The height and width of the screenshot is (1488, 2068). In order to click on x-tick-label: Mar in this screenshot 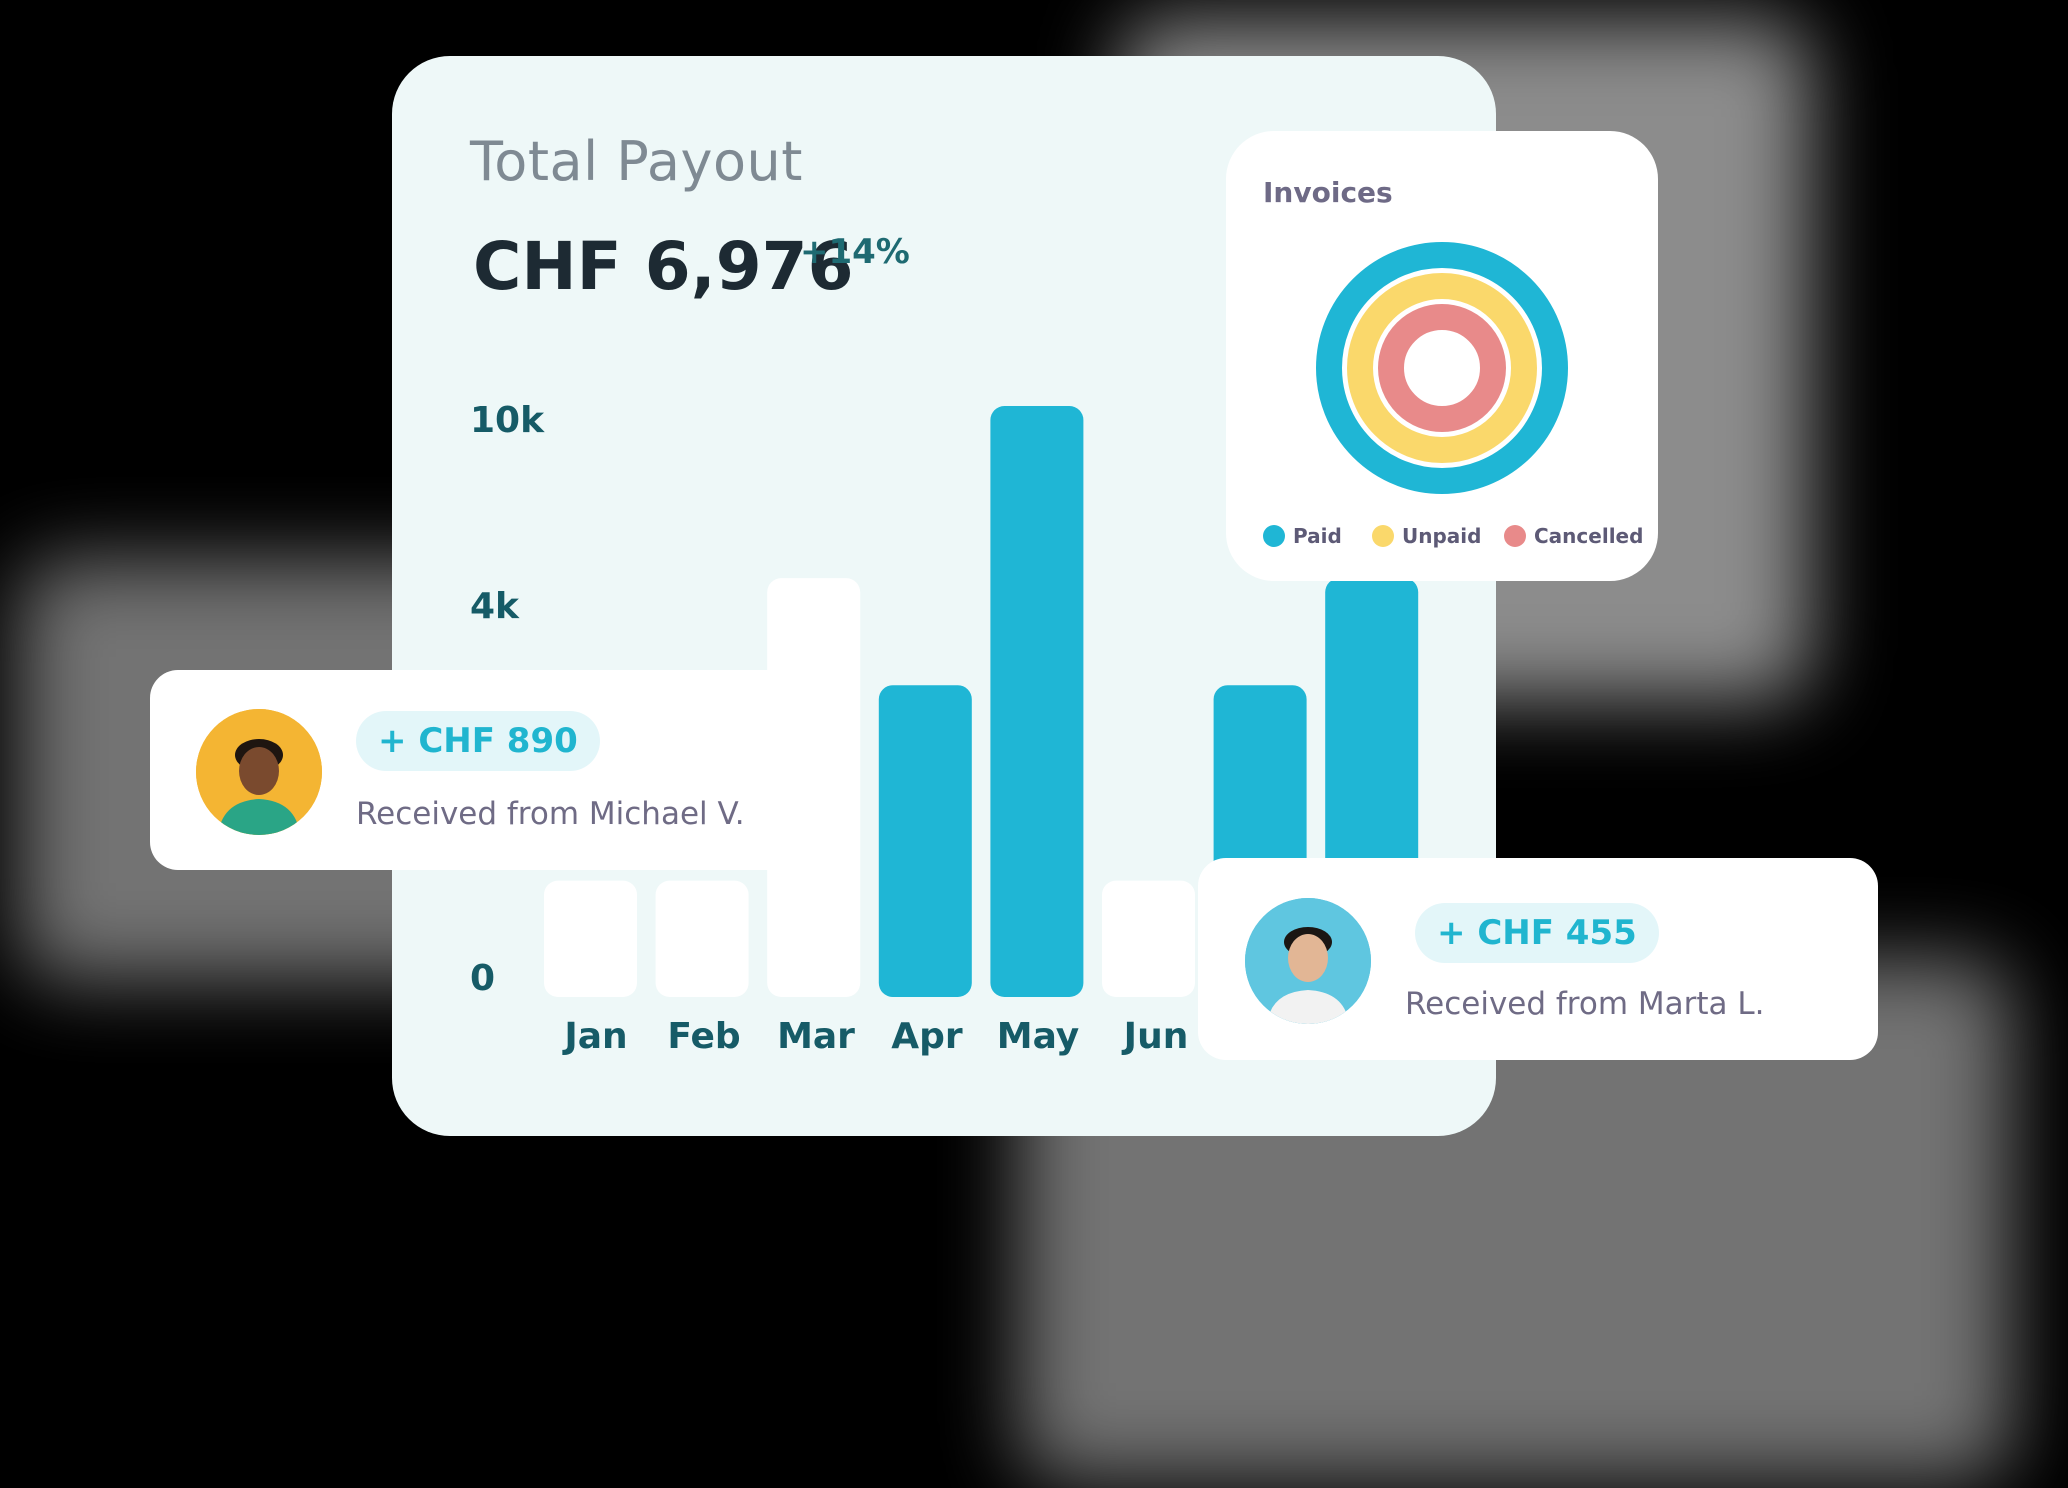, I will do `click(816, 1036)`.